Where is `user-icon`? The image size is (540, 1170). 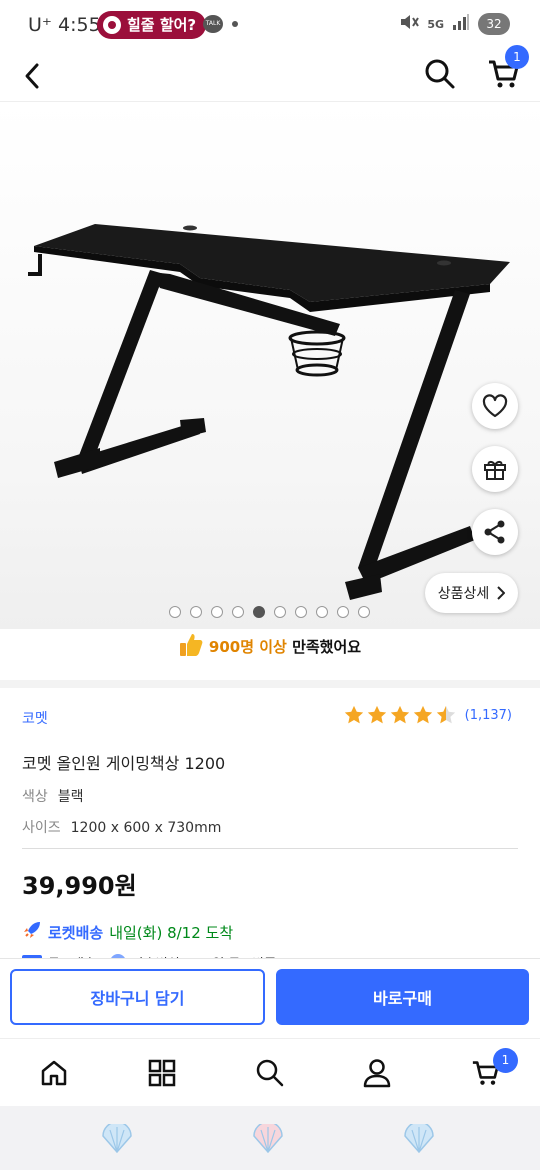 user-icon is located at coordinates (377, 1073).